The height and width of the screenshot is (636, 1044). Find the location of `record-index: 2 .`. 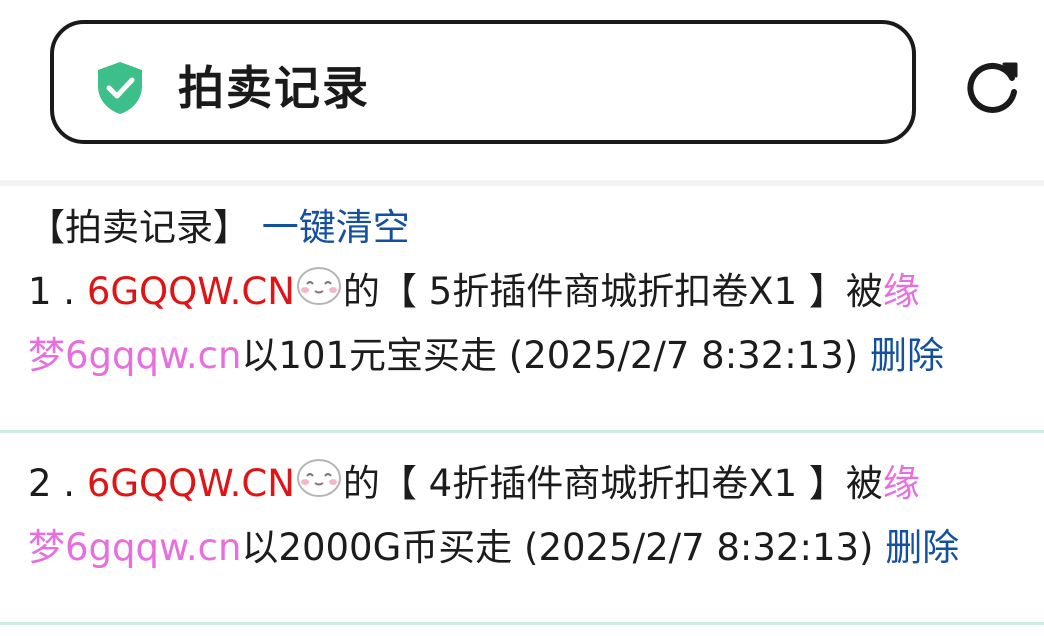

record-index: 2 . is located at coordinates (52, 483).